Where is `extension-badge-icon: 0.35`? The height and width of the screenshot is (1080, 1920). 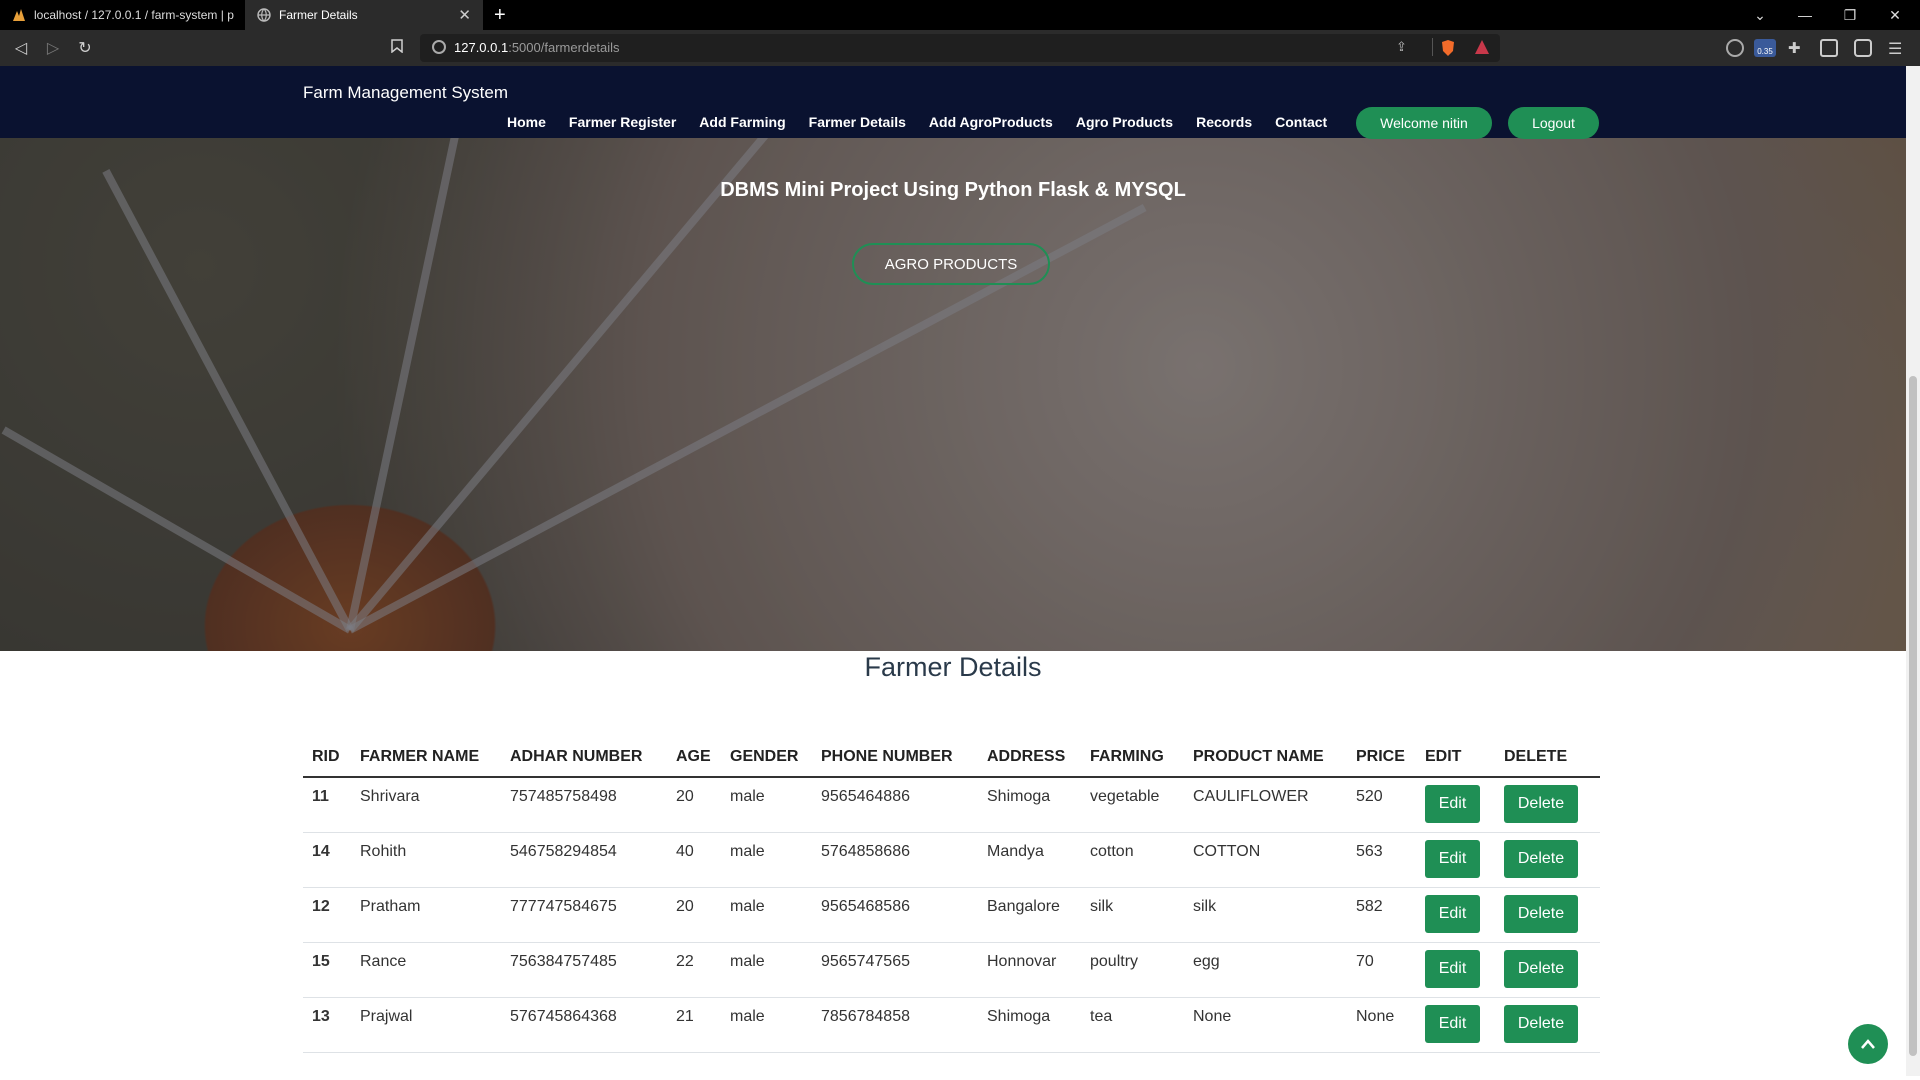
extension-badge-icon: 0.35 is located at coordinates (1765, 48).